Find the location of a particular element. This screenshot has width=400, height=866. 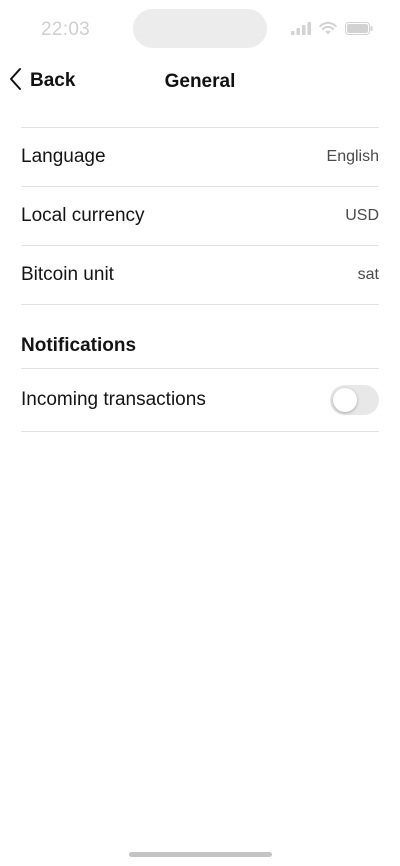

page-title: General is located at coordinates (200, 81).